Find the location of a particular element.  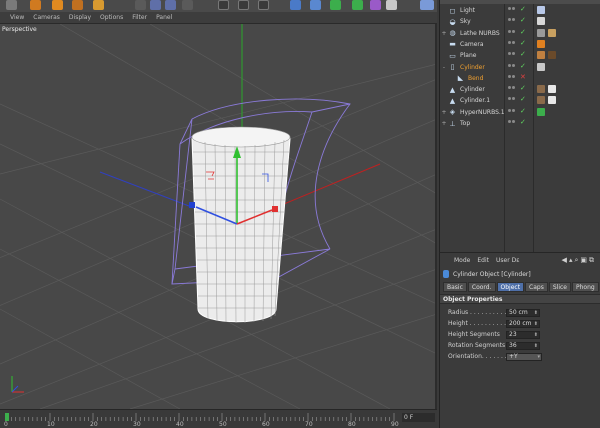

cameras-menu: Cameras is located at coordinates (46, 17).